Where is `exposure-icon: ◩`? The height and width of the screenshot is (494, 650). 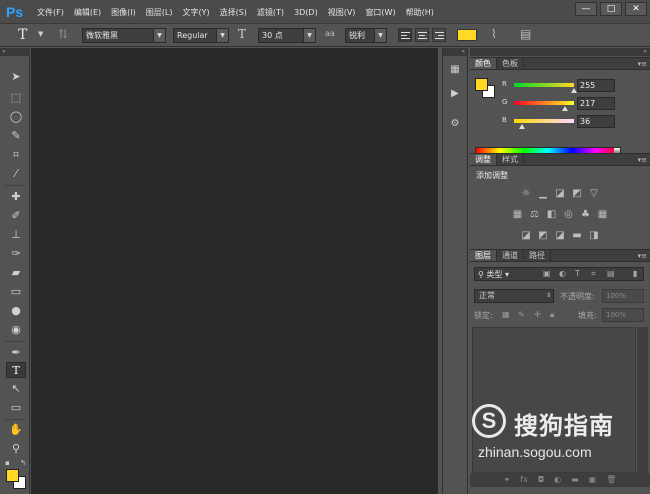
exposure-icon: ◩ is located at coordinates (577, 194).